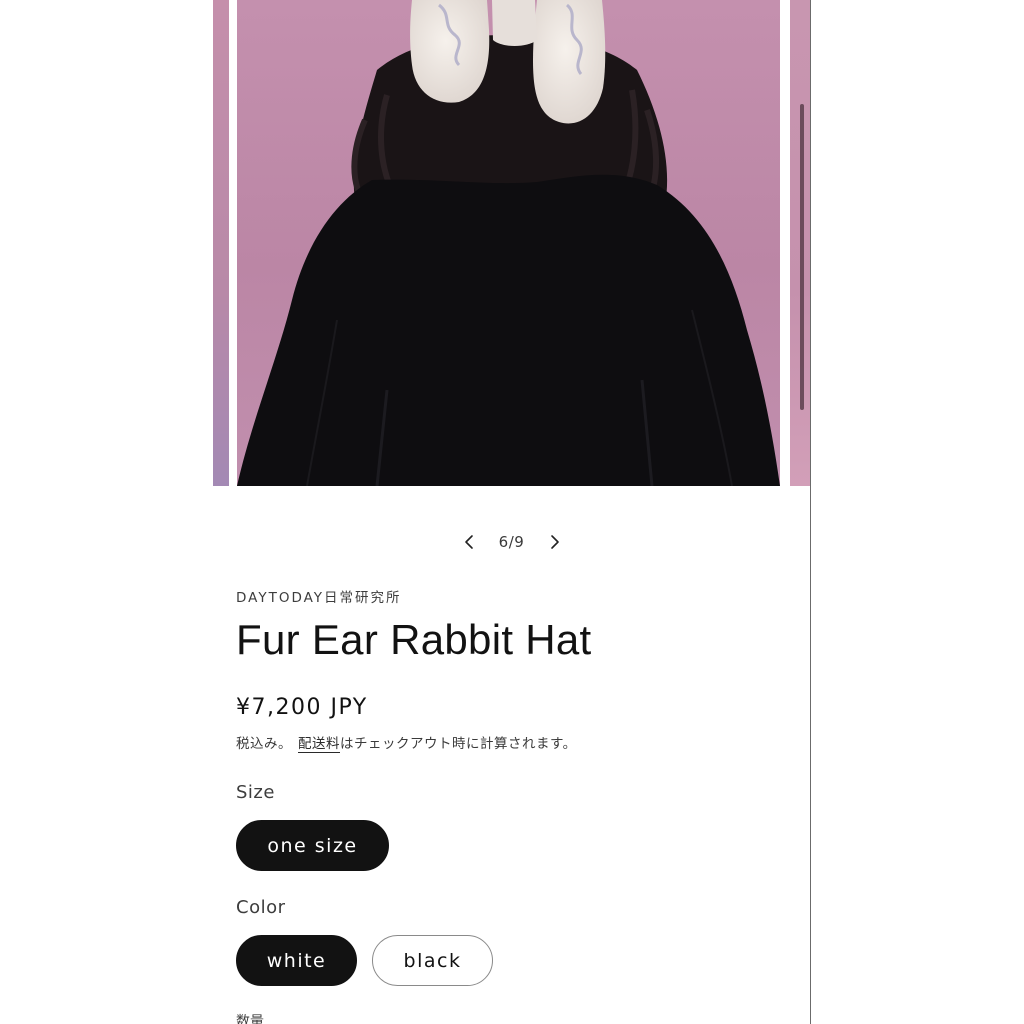  Describe the element at coordinates (458, 744) in the screenshot. I see `tax-note-suffix: はチェックアウト時に計算されます。` at that location.